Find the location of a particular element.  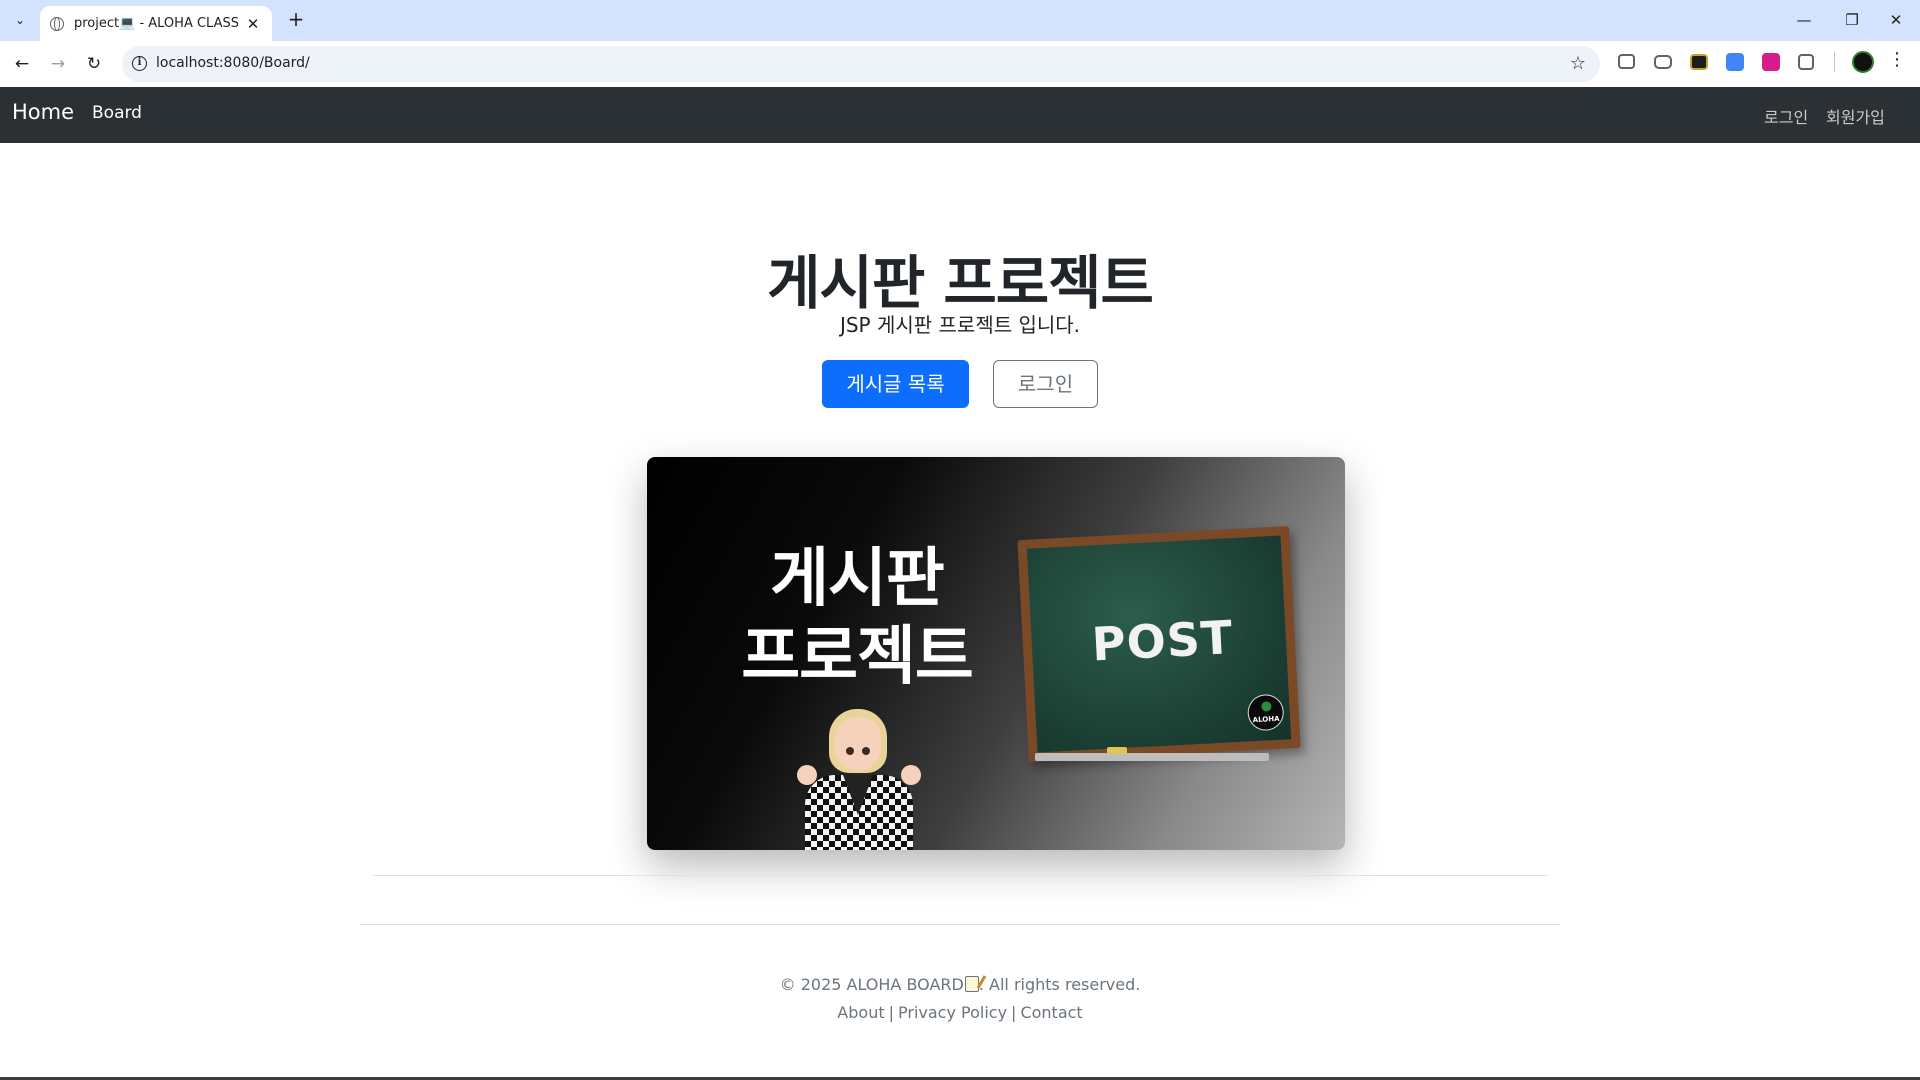

chalkboard-face: POST ALOHA is located at coordinates (1159, 644).